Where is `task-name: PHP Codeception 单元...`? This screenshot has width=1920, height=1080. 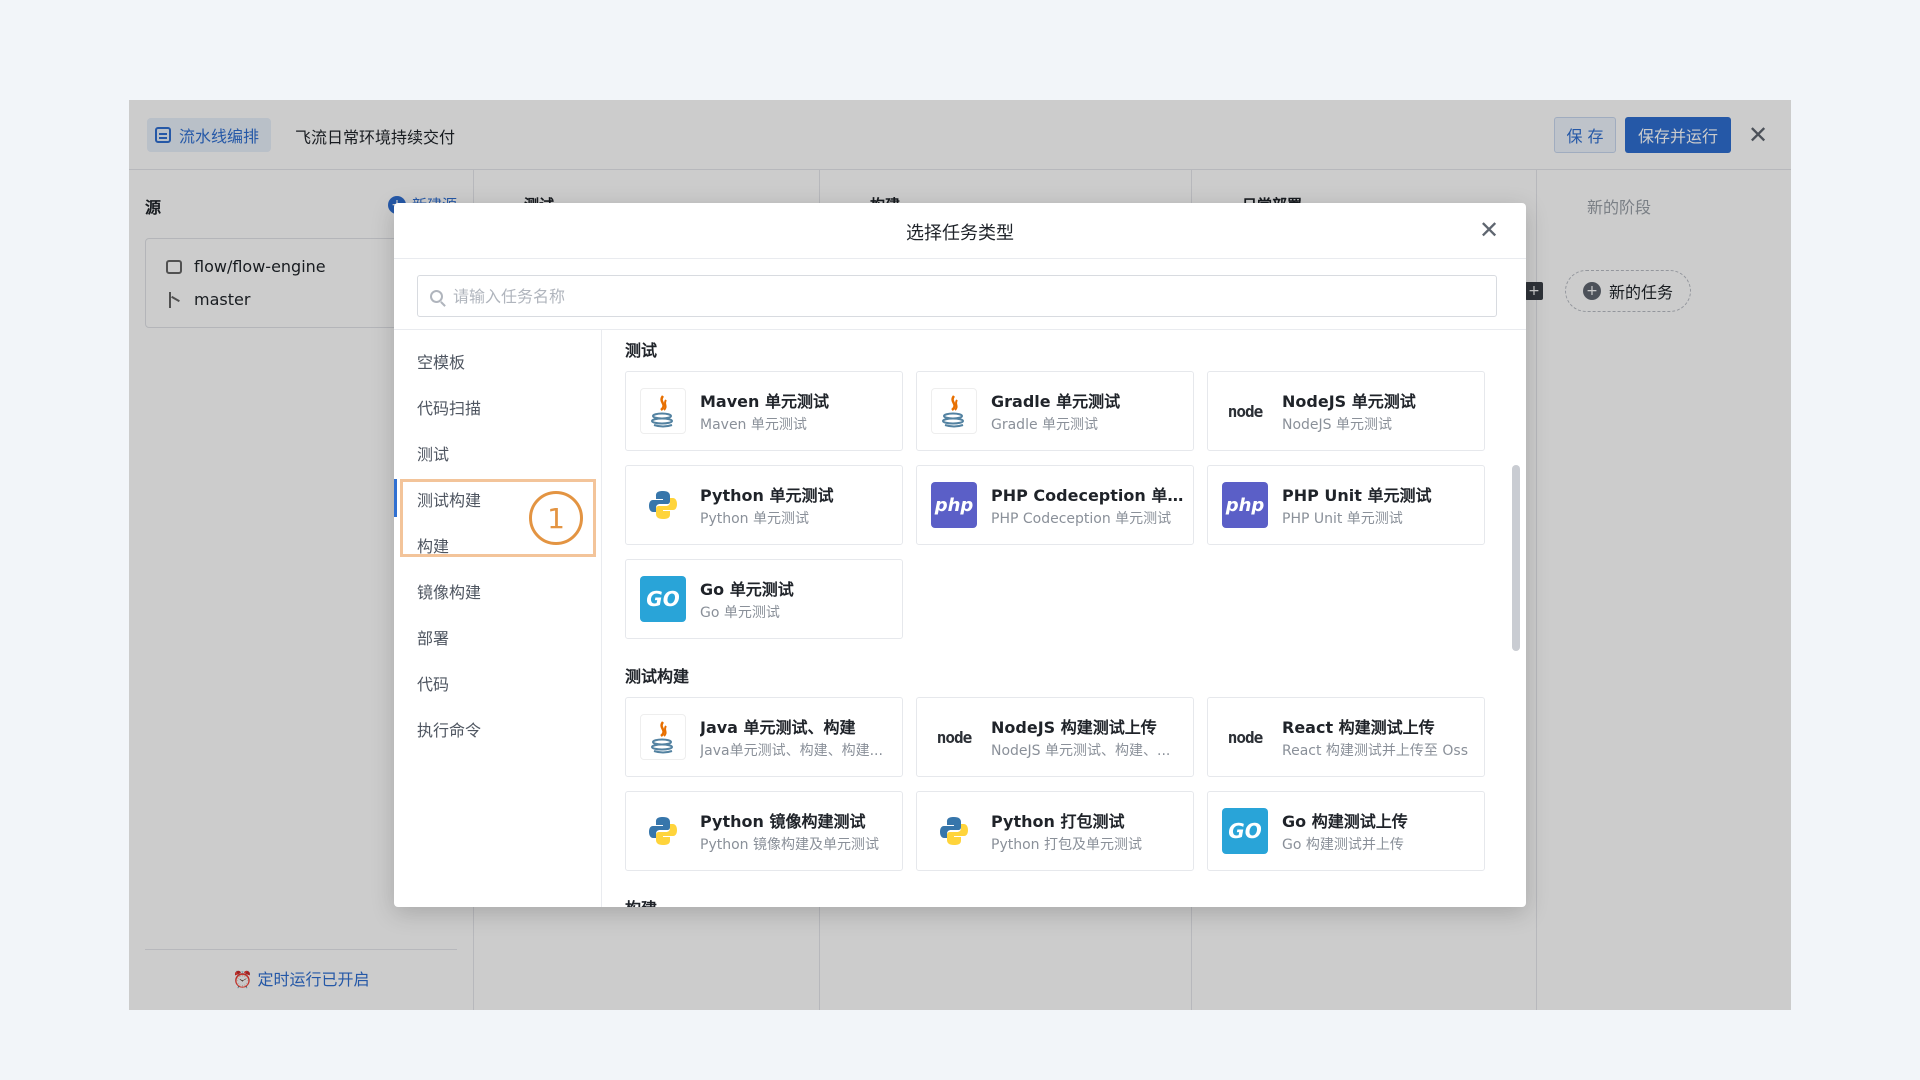 task-name: PHP Codeception 单元... is located at coordinates (1089, 495).